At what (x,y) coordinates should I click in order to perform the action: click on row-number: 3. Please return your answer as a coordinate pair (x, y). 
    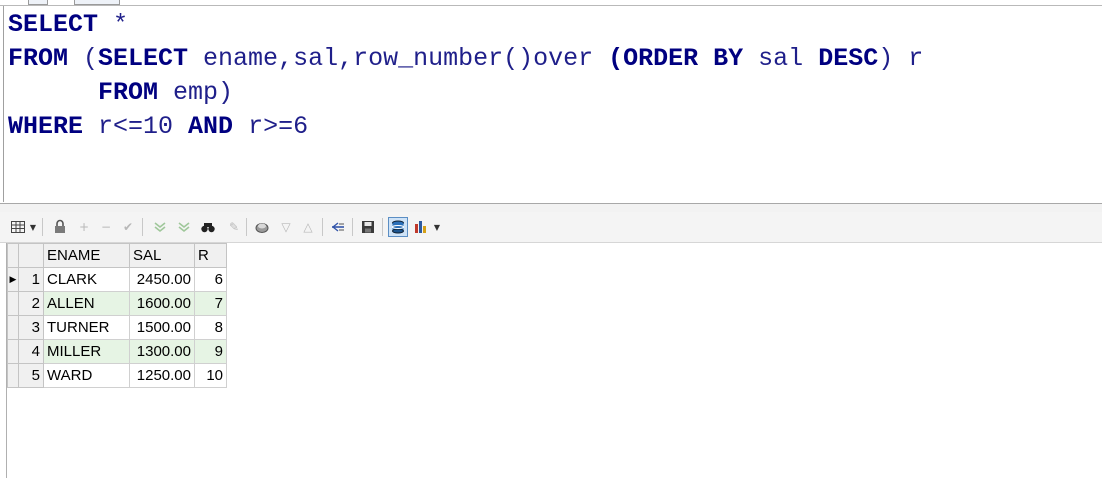
    Looking at the image, I should click on (31, 327).